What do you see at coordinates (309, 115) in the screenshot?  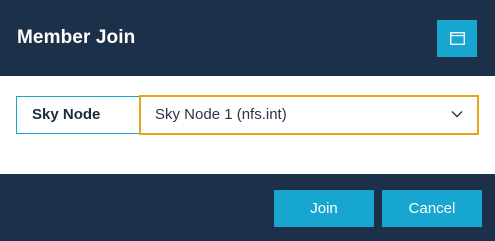 I see `sky-node-select: Sky Node 1 (nfs.int)` at bounding box center [309, 115].